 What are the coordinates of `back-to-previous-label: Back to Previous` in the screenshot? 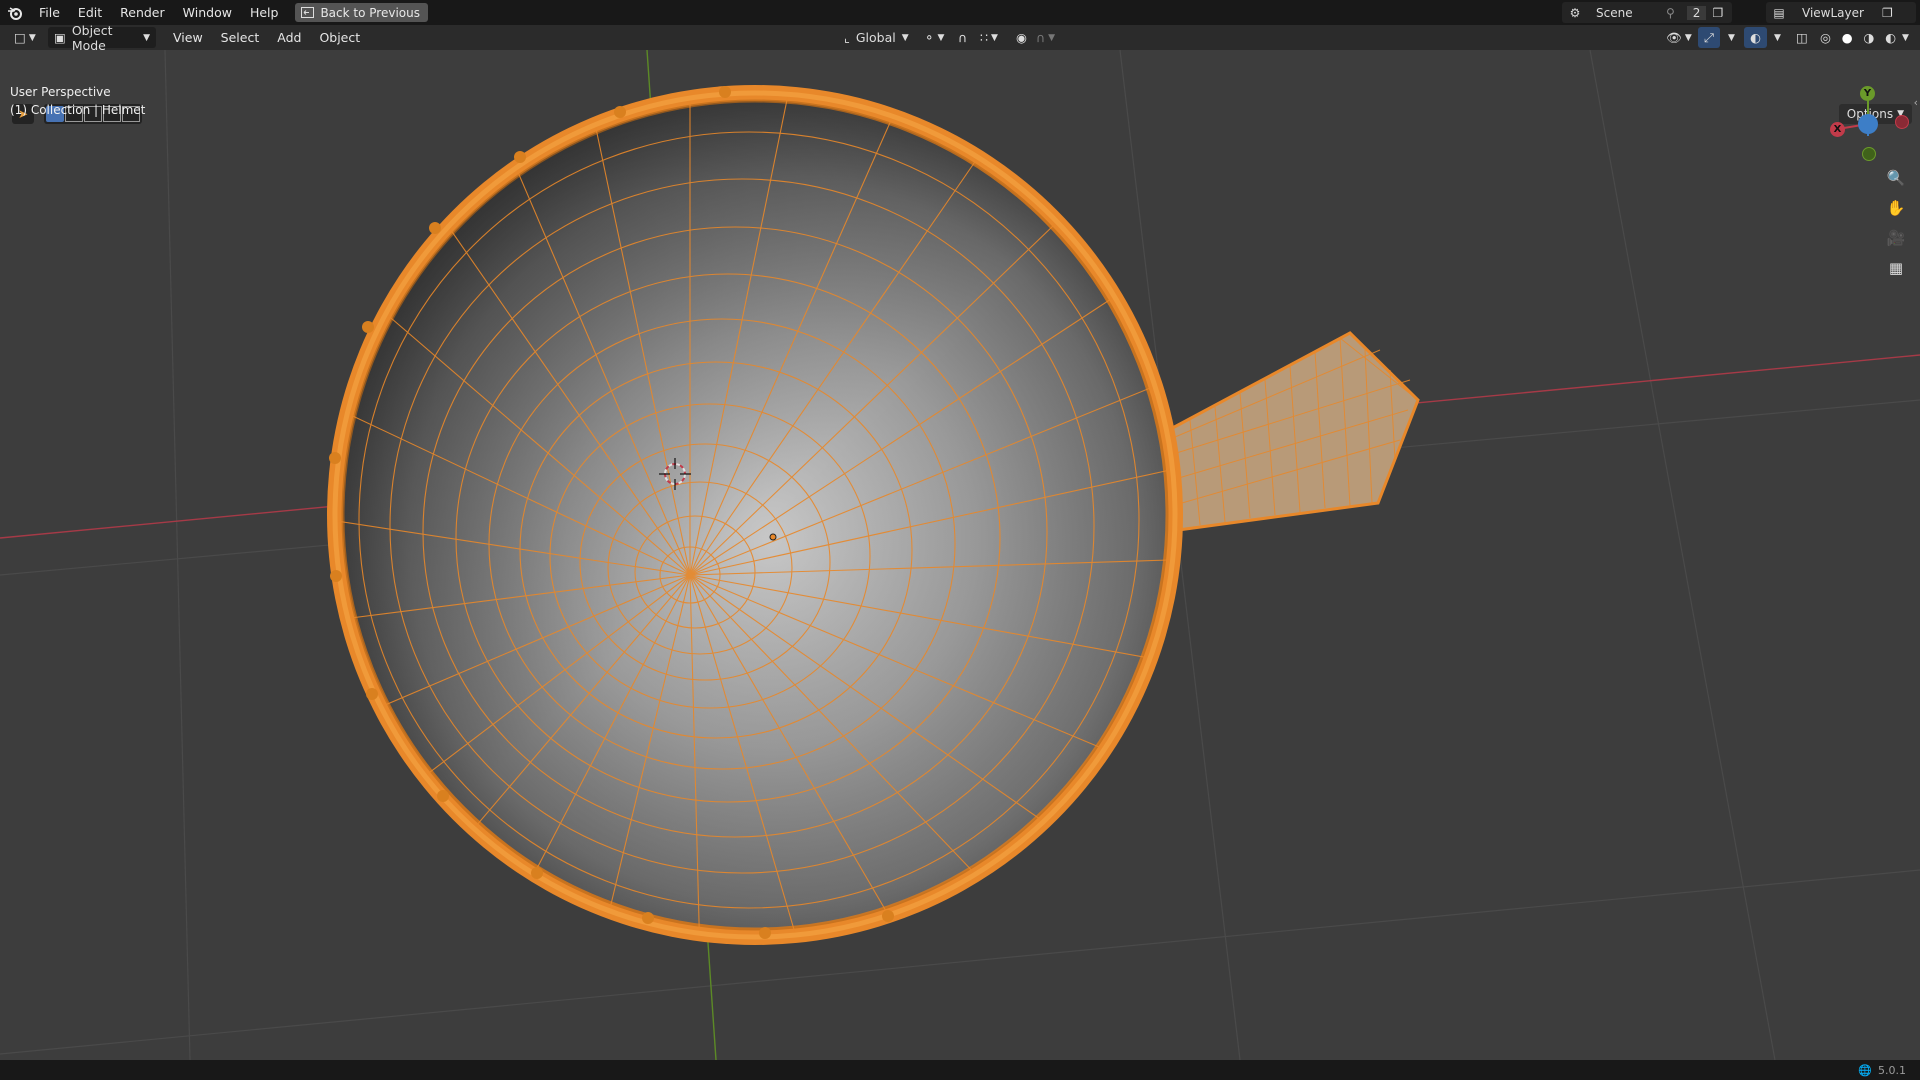 It's located at (370, 12).